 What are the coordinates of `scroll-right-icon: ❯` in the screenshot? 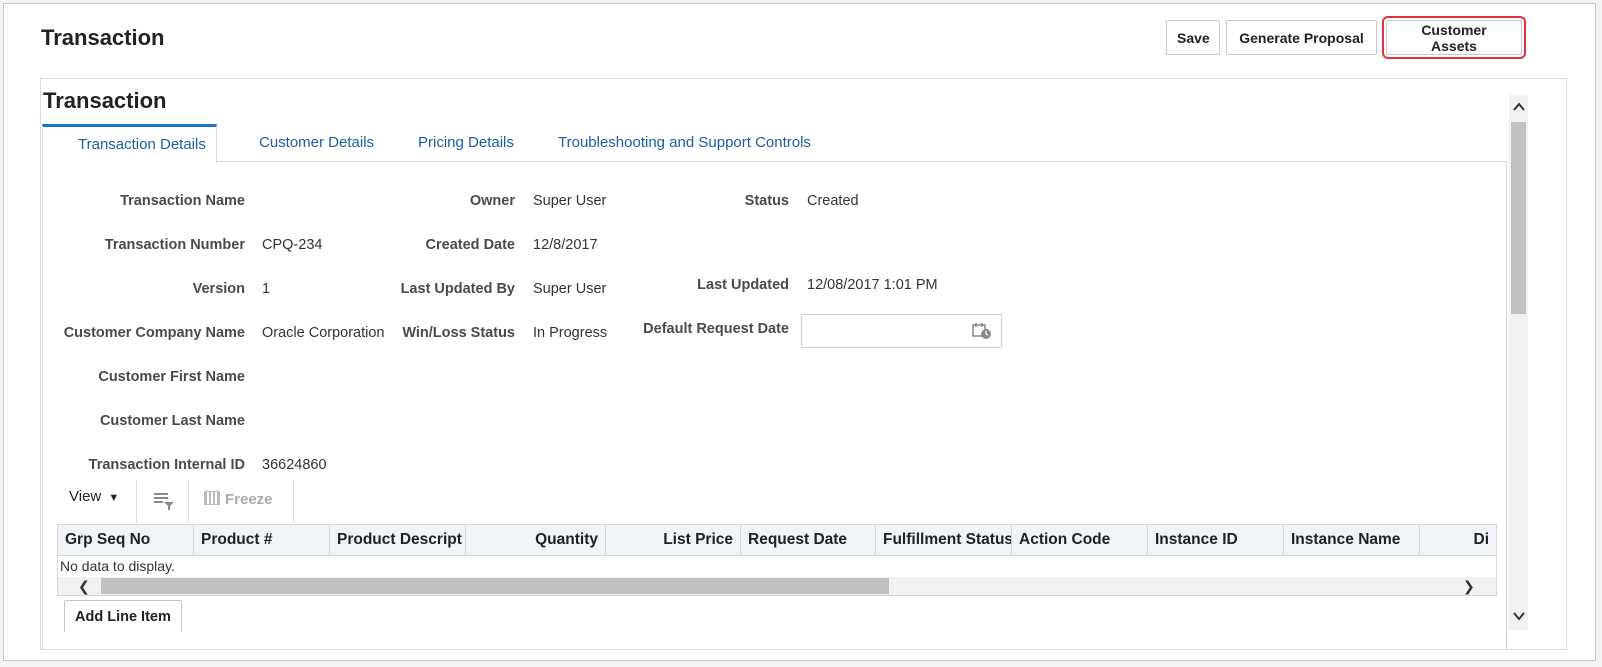 It's located at (1469, 586).